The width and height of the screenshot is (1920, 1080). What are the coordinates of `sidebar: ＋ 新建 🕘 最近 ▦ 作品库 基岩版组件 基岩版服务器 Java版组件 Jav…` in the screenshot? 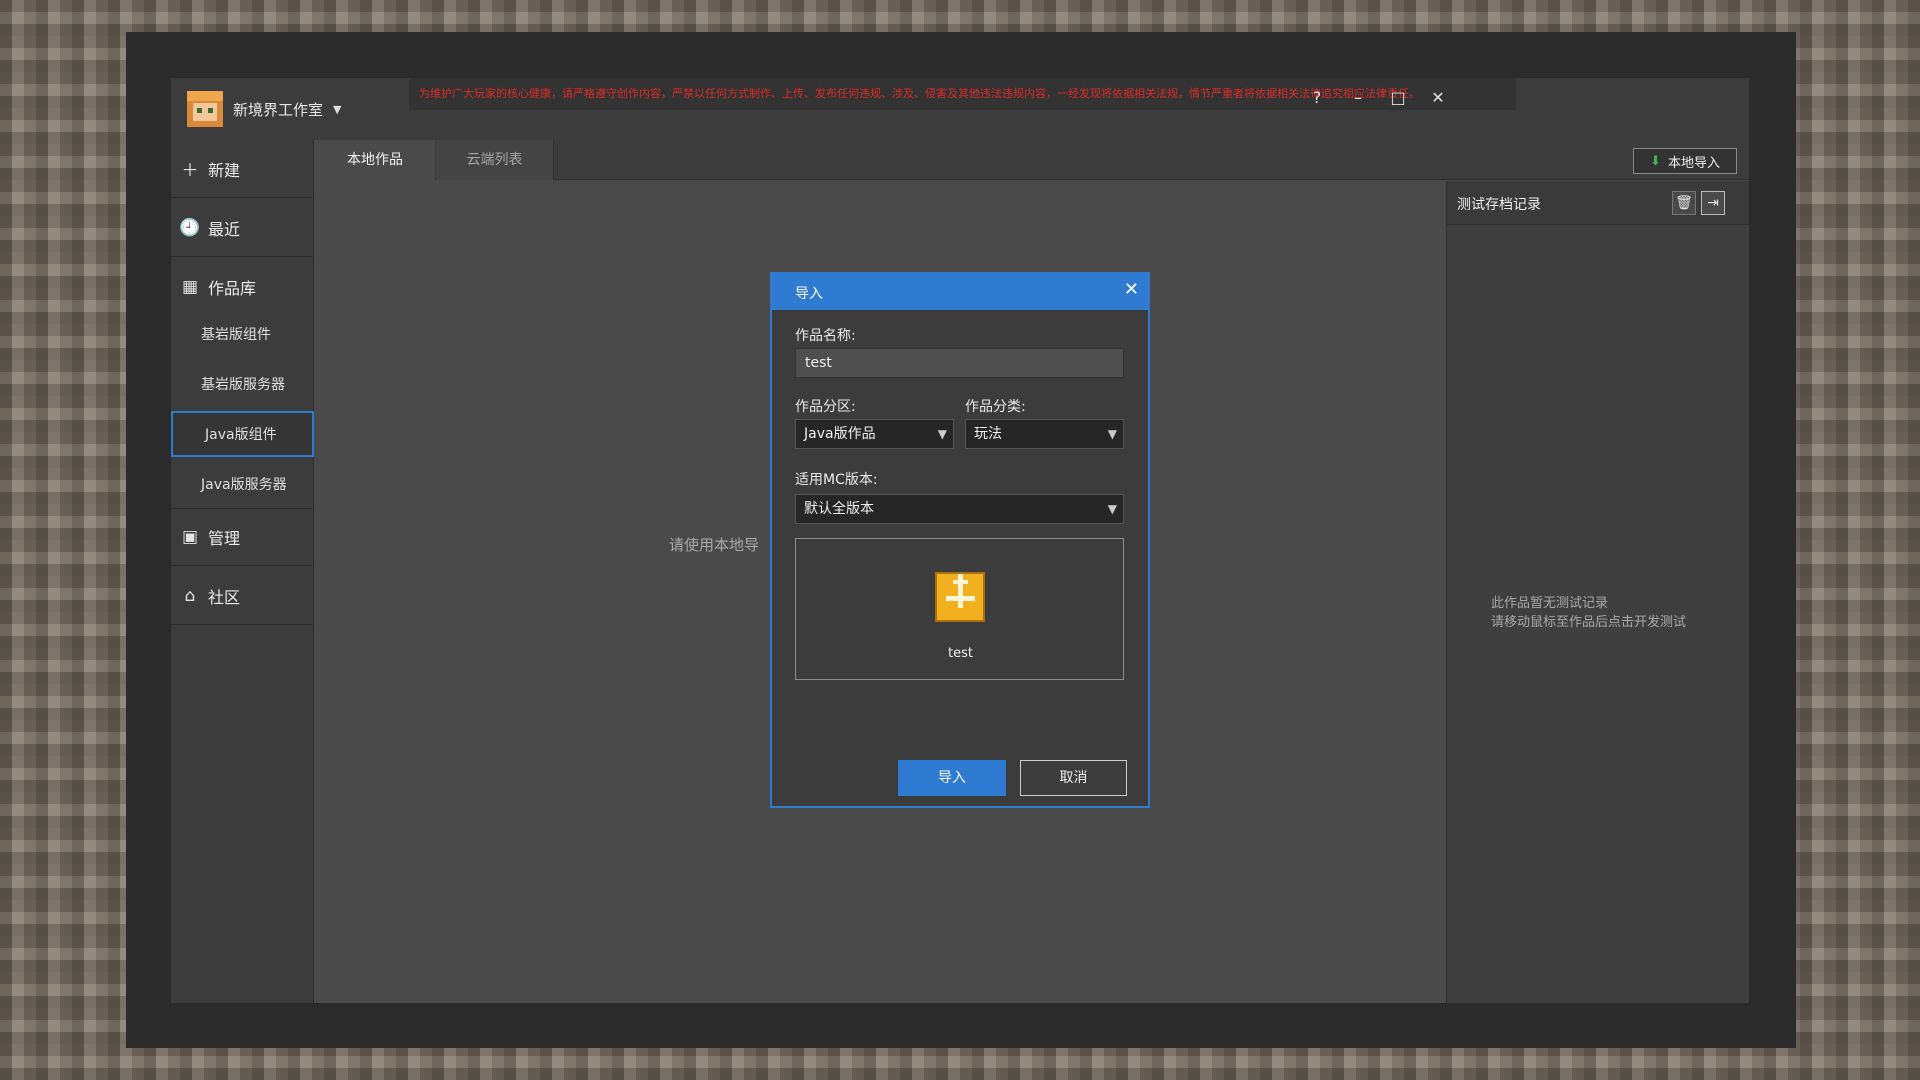 It's located at (242, 571).